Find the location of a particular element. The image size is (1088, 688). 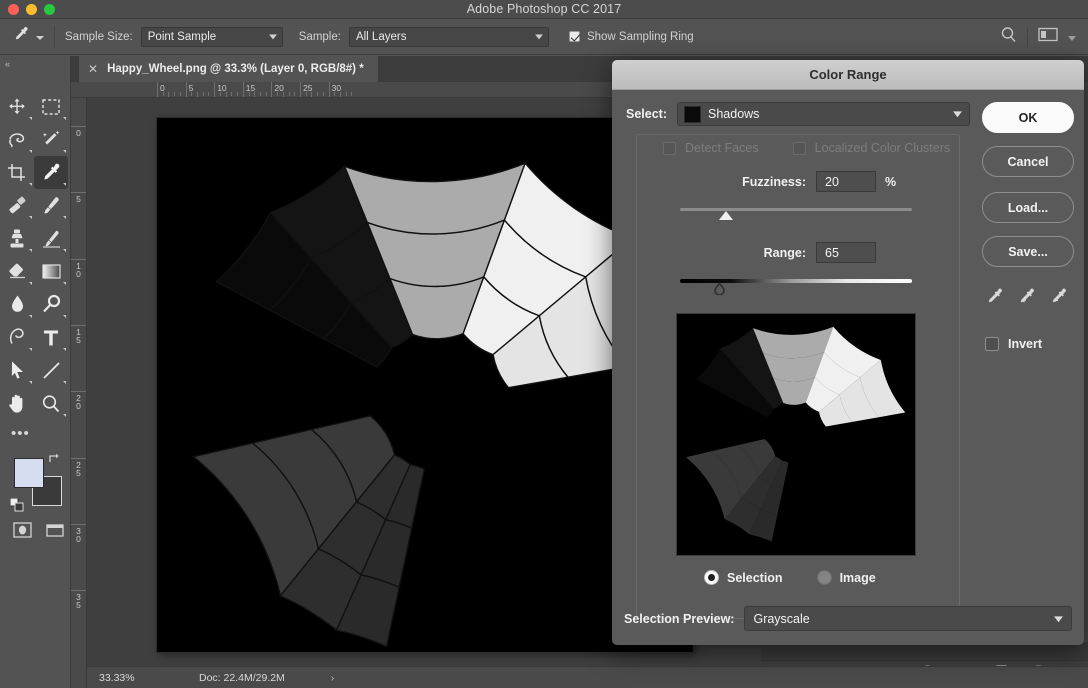

divider is located at coordinates (1027, 36).